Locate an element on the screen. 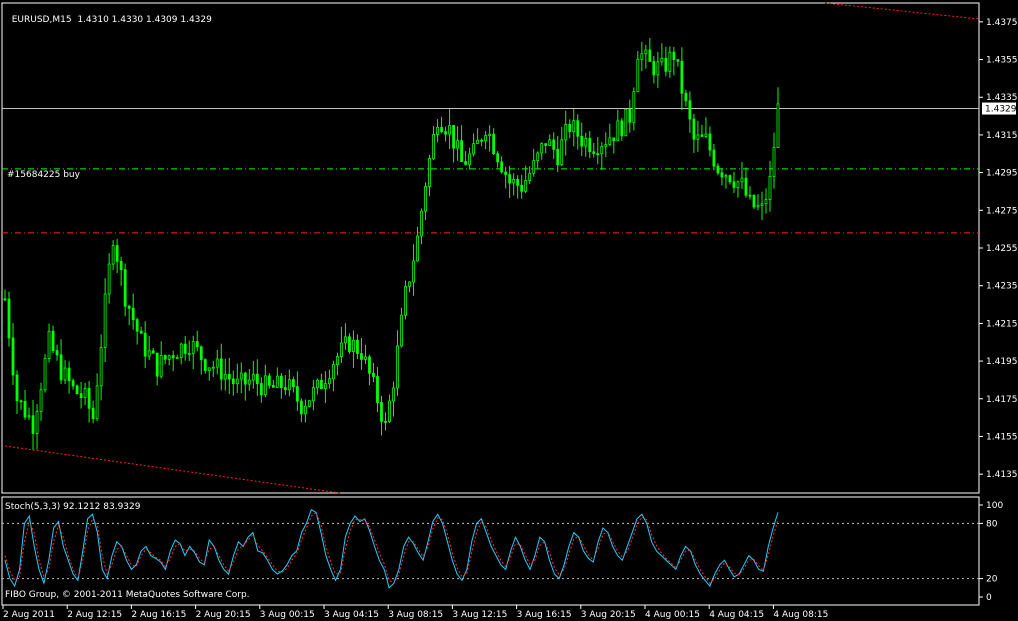 Image resolution: width=1018 pixels, height=621 pixels. time-tick-label: 3 Aug 20:15 is located at coordinates (608, 615).